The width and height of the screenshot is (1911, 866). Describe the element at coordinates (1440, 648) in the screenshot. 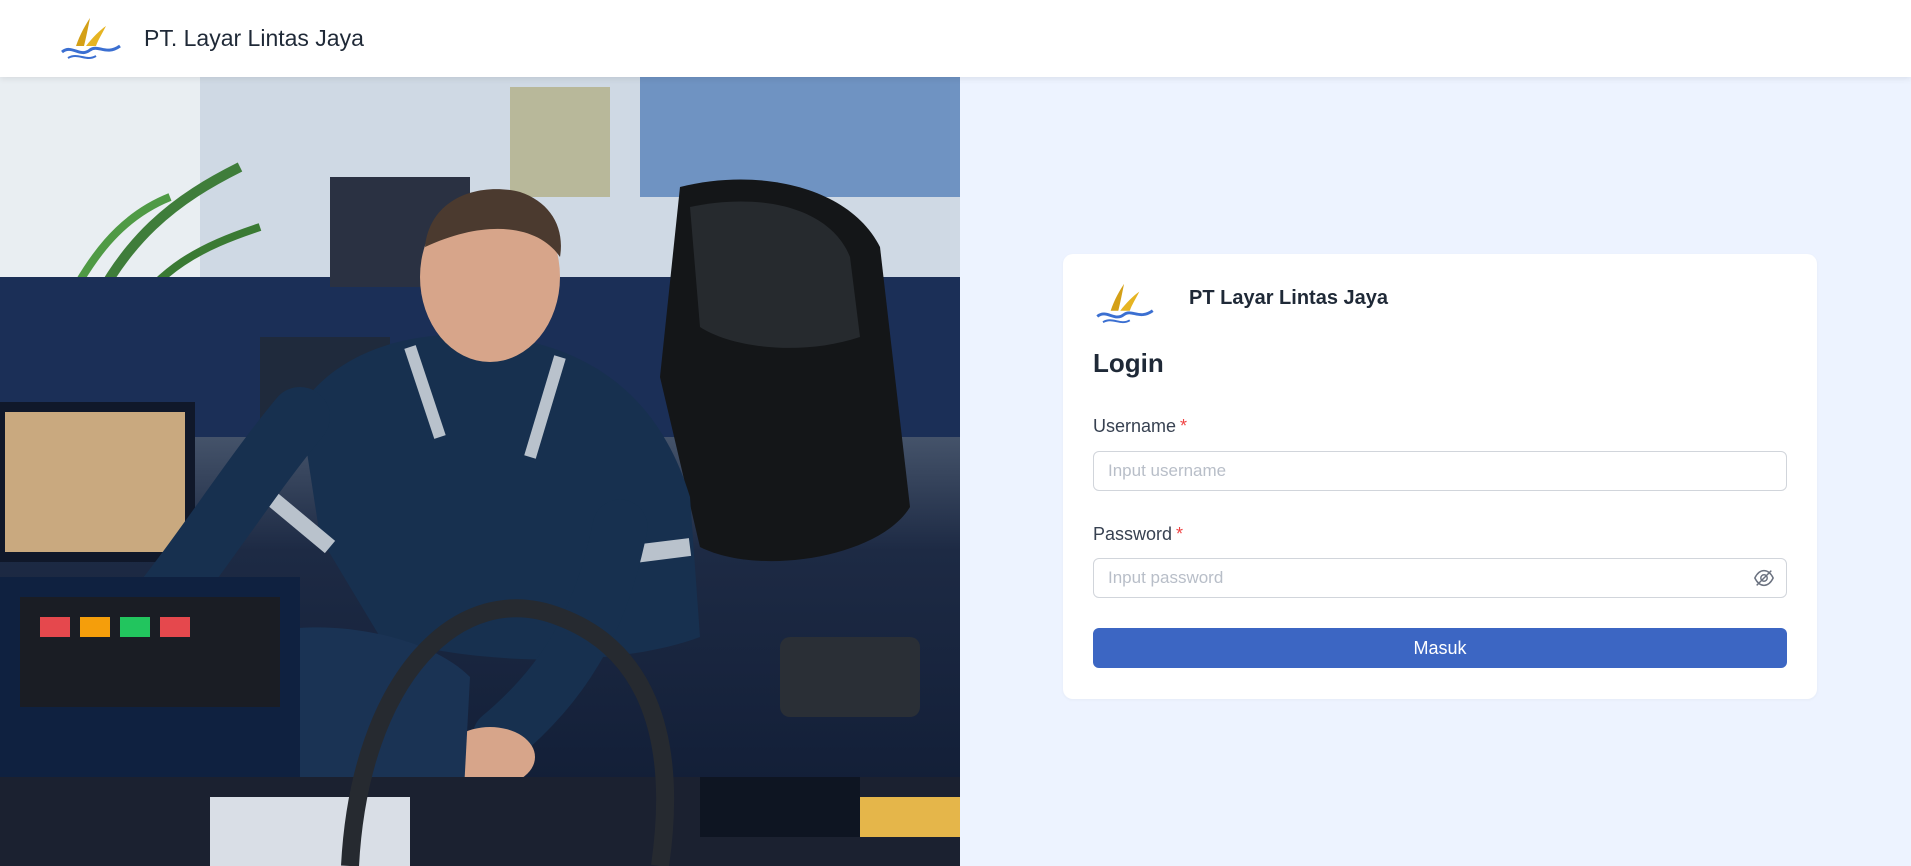

I see `login-submit-button: Masuk` at that location.